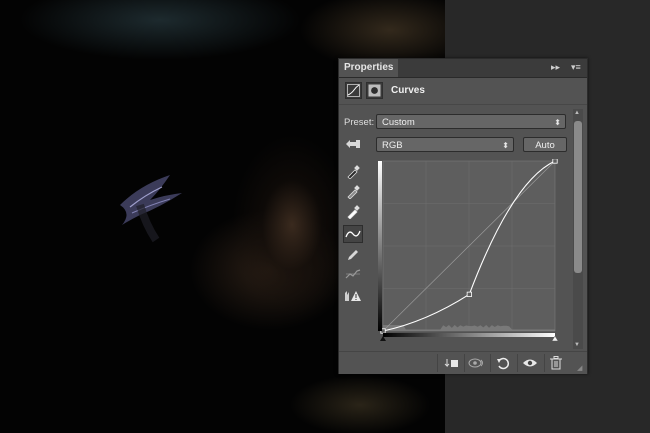 This screenshot has width=650, height=433. Describe the element at coordinates (353, 172) in the screenshot. I see `sample-shadow-icon` at that location.